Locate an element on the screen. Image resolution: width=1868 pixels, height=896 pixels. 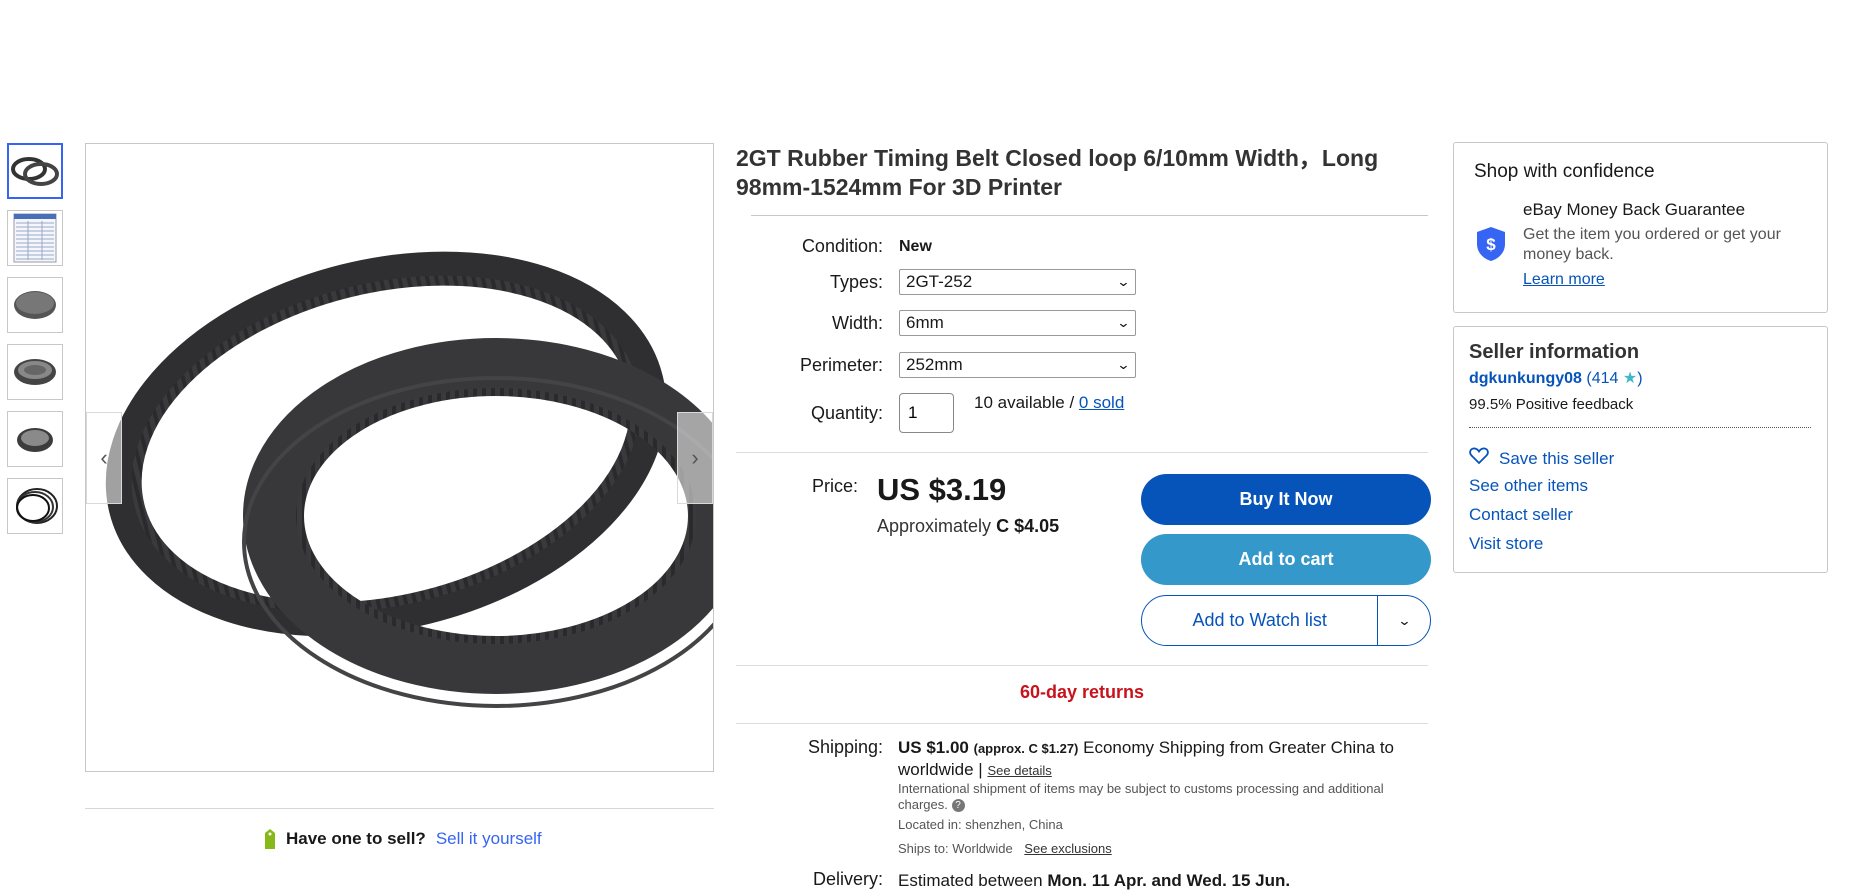
ships-to-label: Ships to: is located at coordinates (923, 848).